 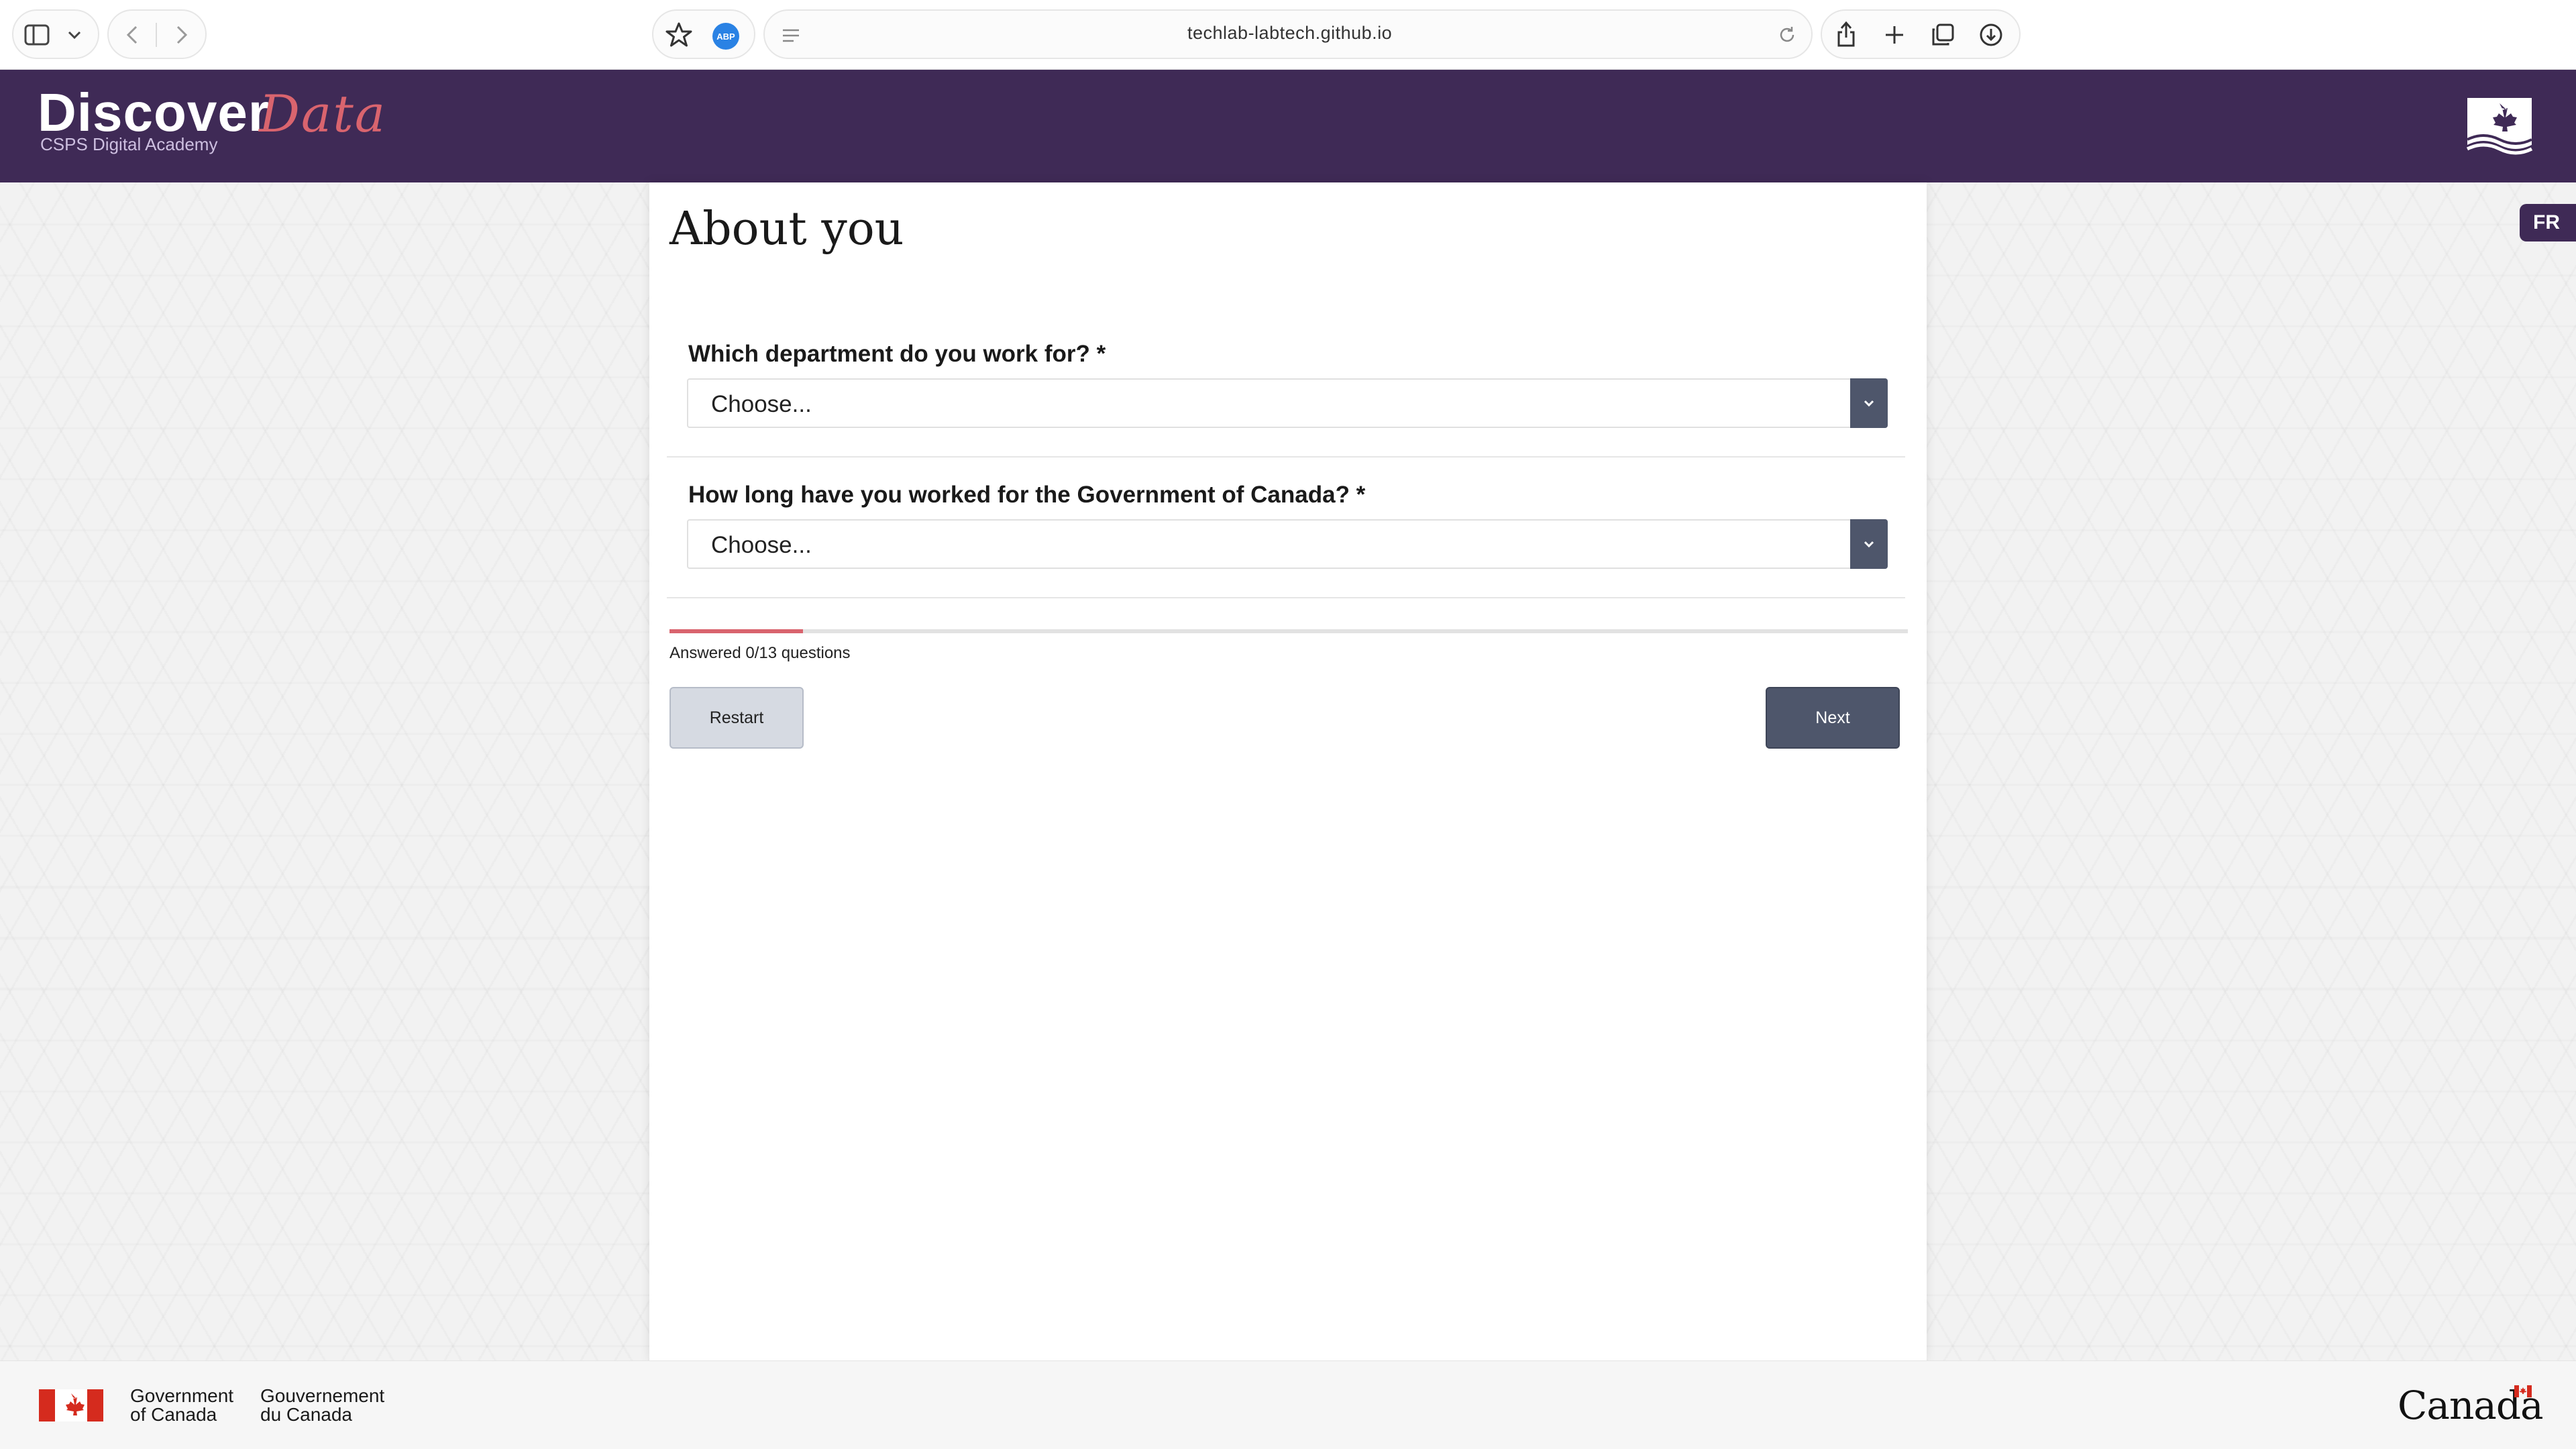 I want to click on canada-flag-icon, so click(x=71, y=1405).